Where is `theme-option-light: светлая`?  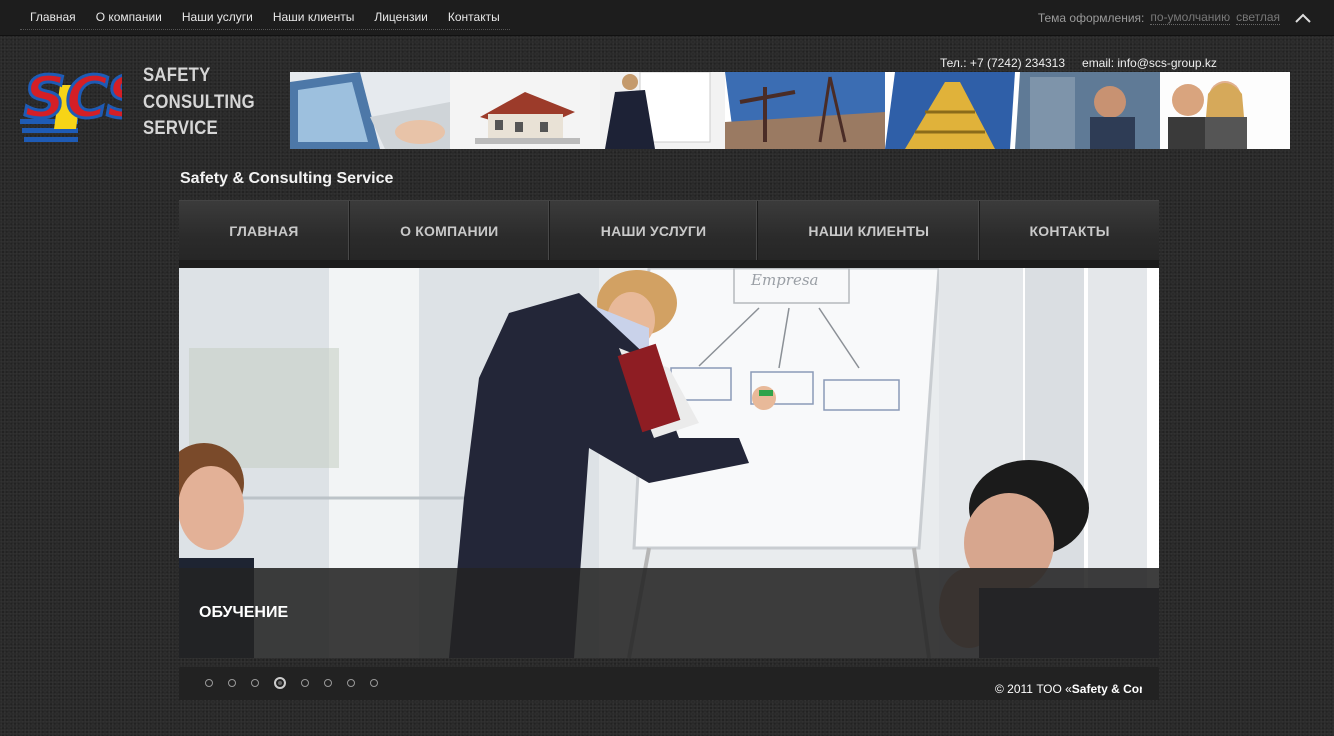
theme-option-light: светлая is located at coordinates (1258, 17).